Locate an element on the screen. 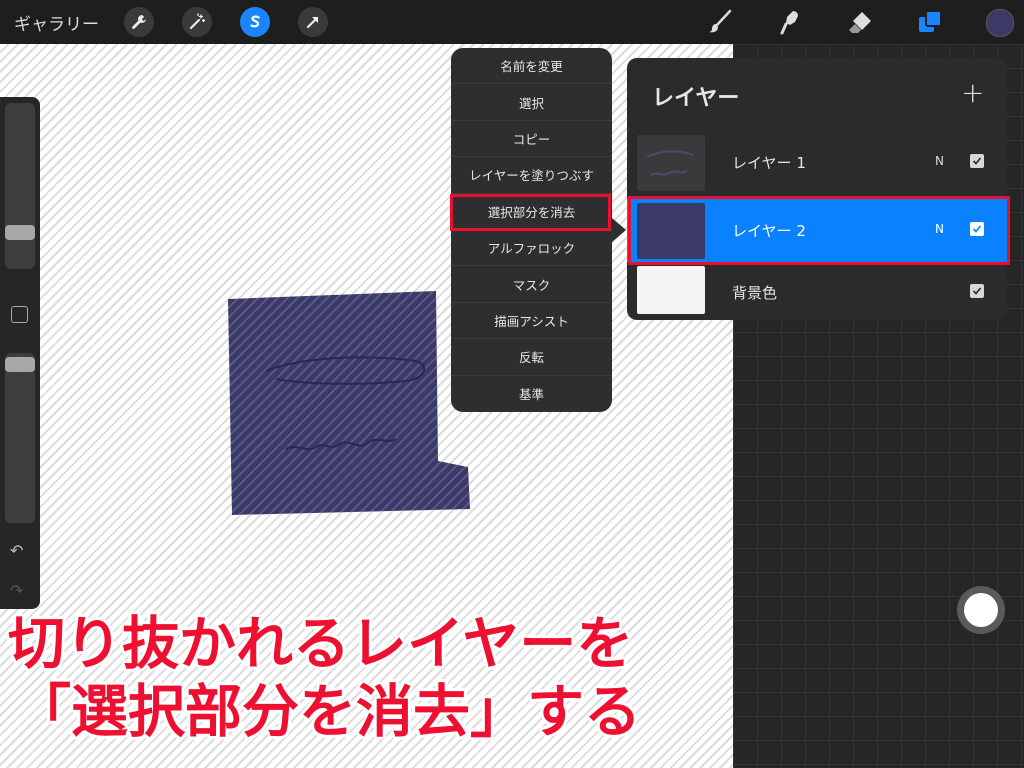 The height and width of the screenshot is (768, 1024). layers-title: レイヤー is located at coordinates (696, 98).